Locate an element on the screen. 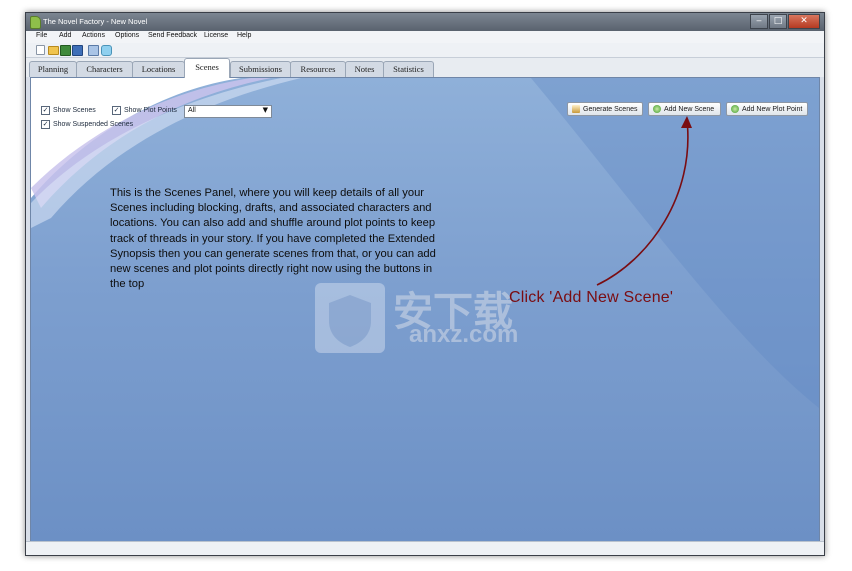  tab-characters: Characters is located at coordinates (104, 69).